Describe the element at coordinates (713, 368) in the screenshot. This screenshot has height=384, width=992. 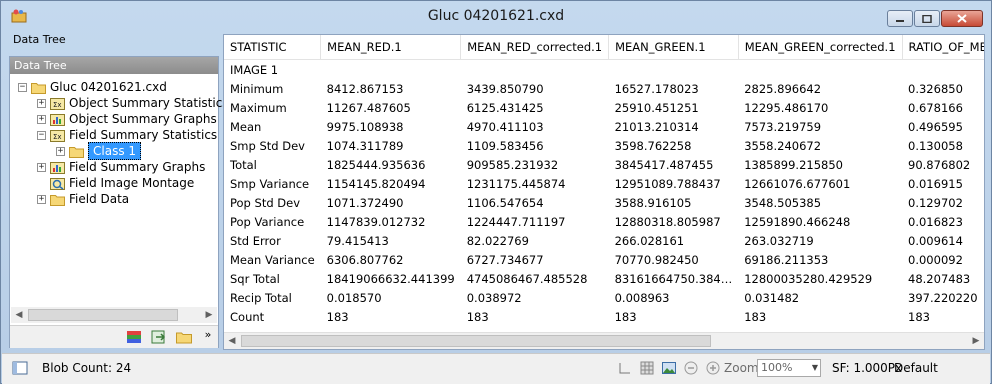
I see `zoom-in-icon` at that location.